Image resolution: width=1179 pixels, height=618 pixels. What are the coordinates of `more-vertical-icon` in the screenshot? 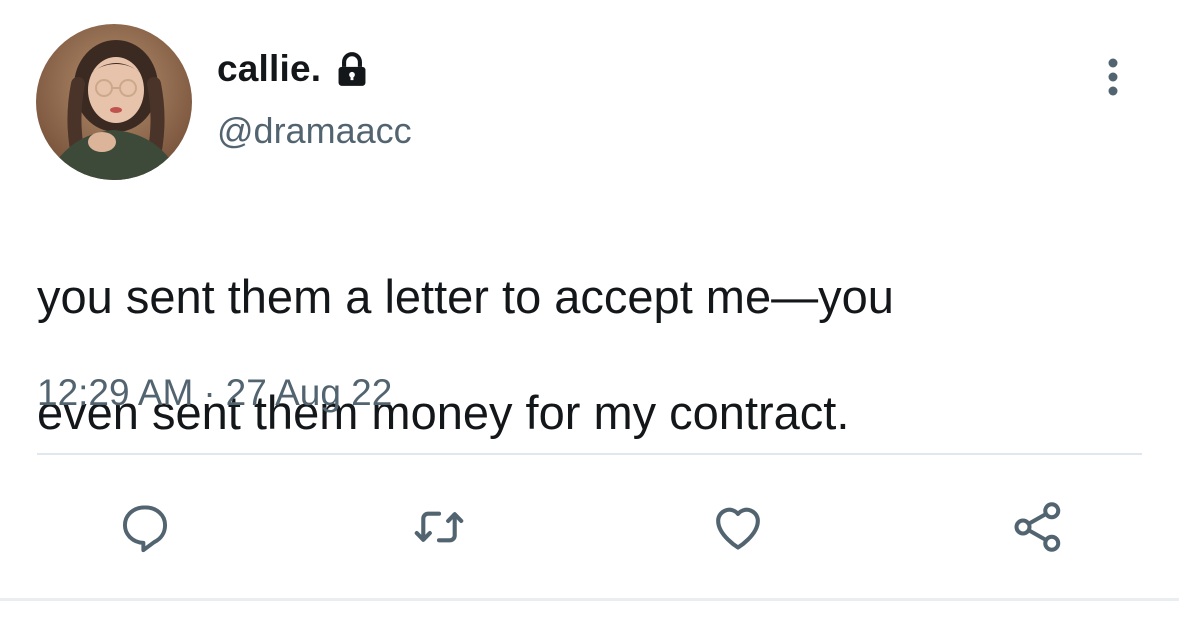 It's located at (1113, 77).